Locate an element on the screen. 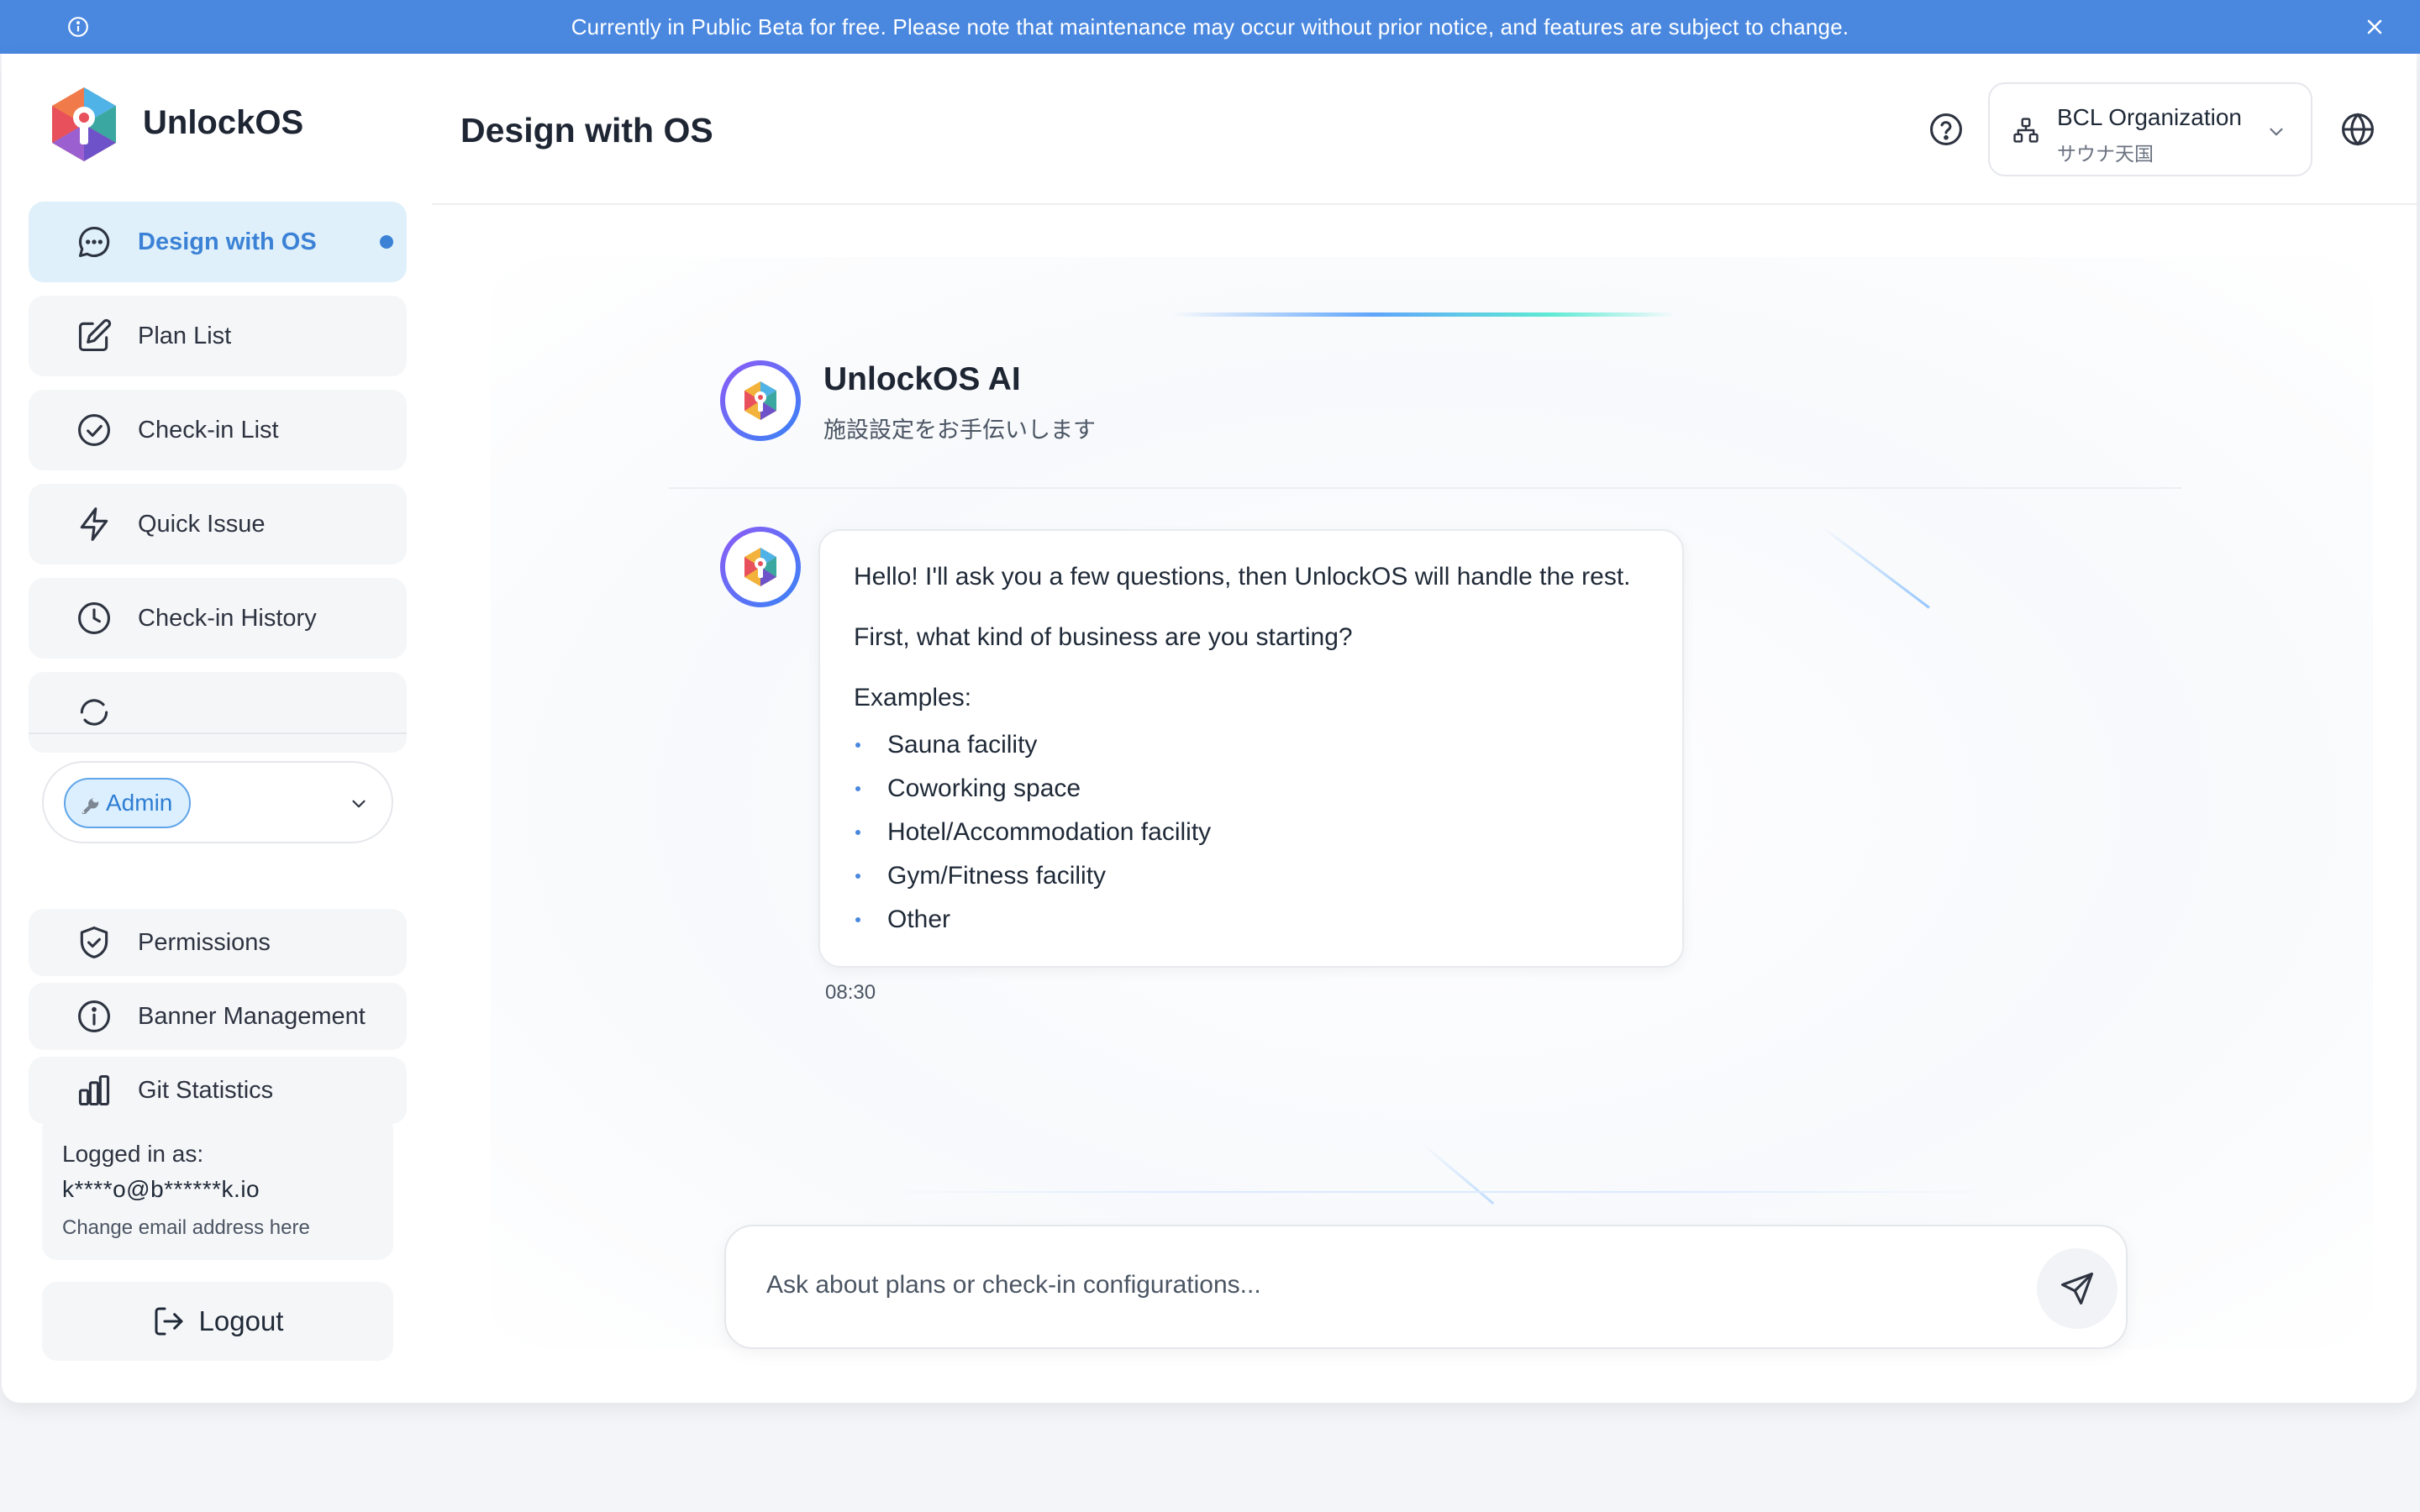 The width and height of the screenshot is (2420, 1512). globe-icon is located at coordinates (2357, 129).